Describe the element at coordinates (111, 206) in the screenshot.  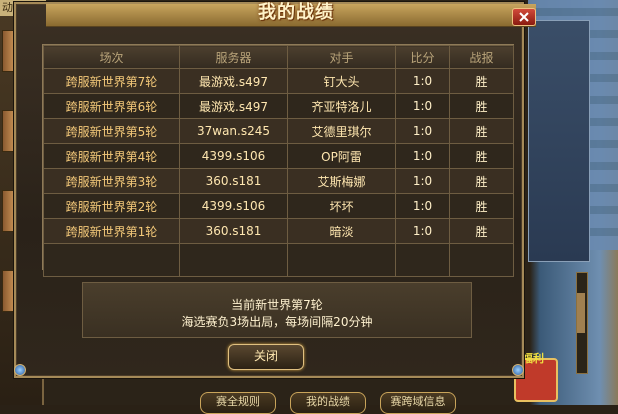
I see `cell-round: 跨服新世界第2轮` at that location.